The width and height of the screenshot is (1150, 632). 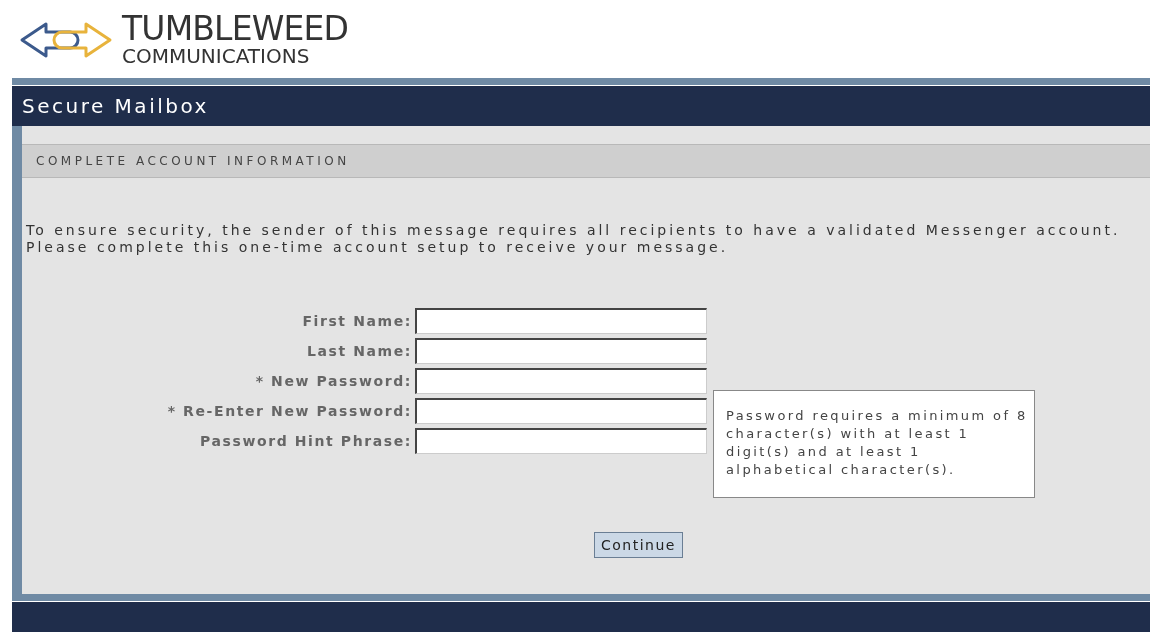 I want to click on logo-tagline: COMMUNICATIONS, so click(x=216, y=56).